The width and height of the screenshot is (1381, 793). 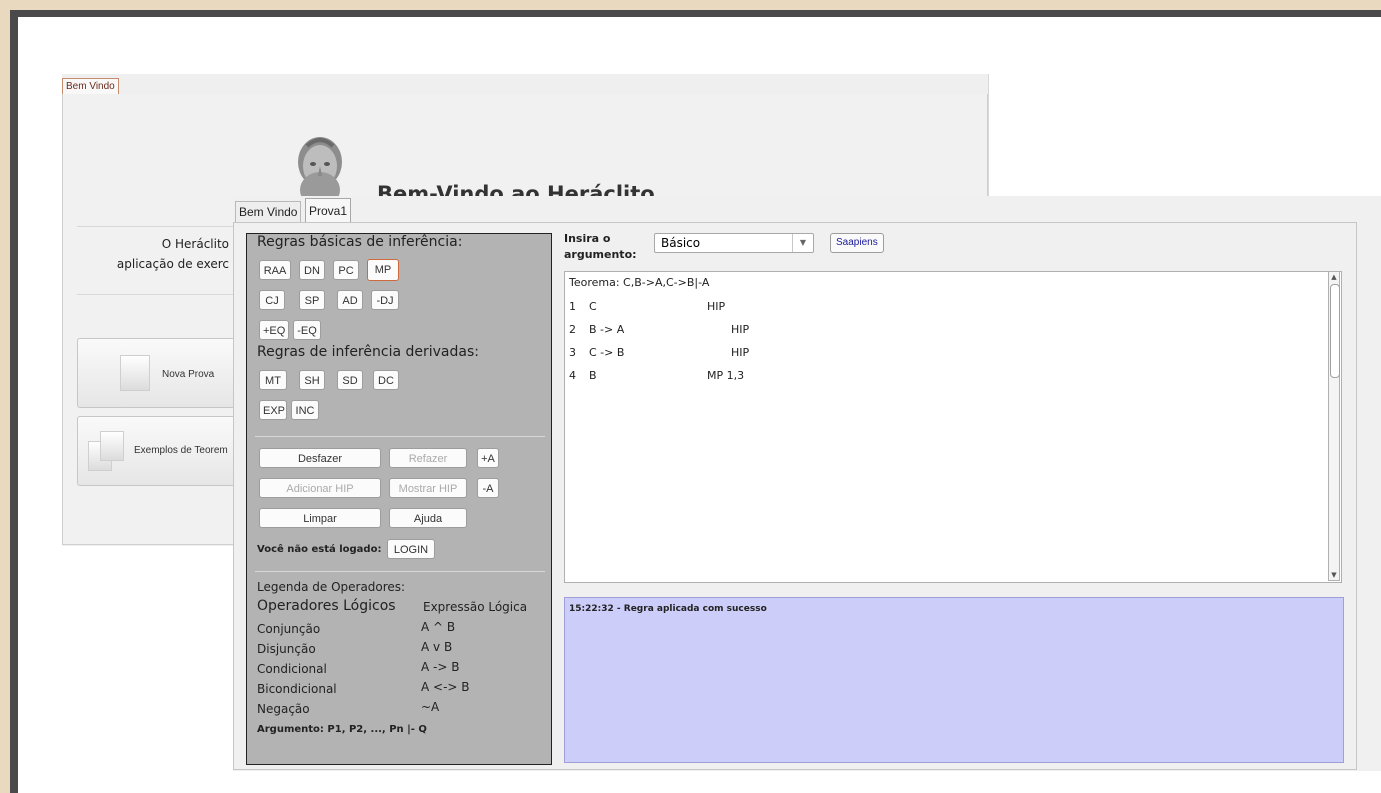 I want to click on back-tab-bem-vindo: Bem Vindo, so click(x=90, y=86).